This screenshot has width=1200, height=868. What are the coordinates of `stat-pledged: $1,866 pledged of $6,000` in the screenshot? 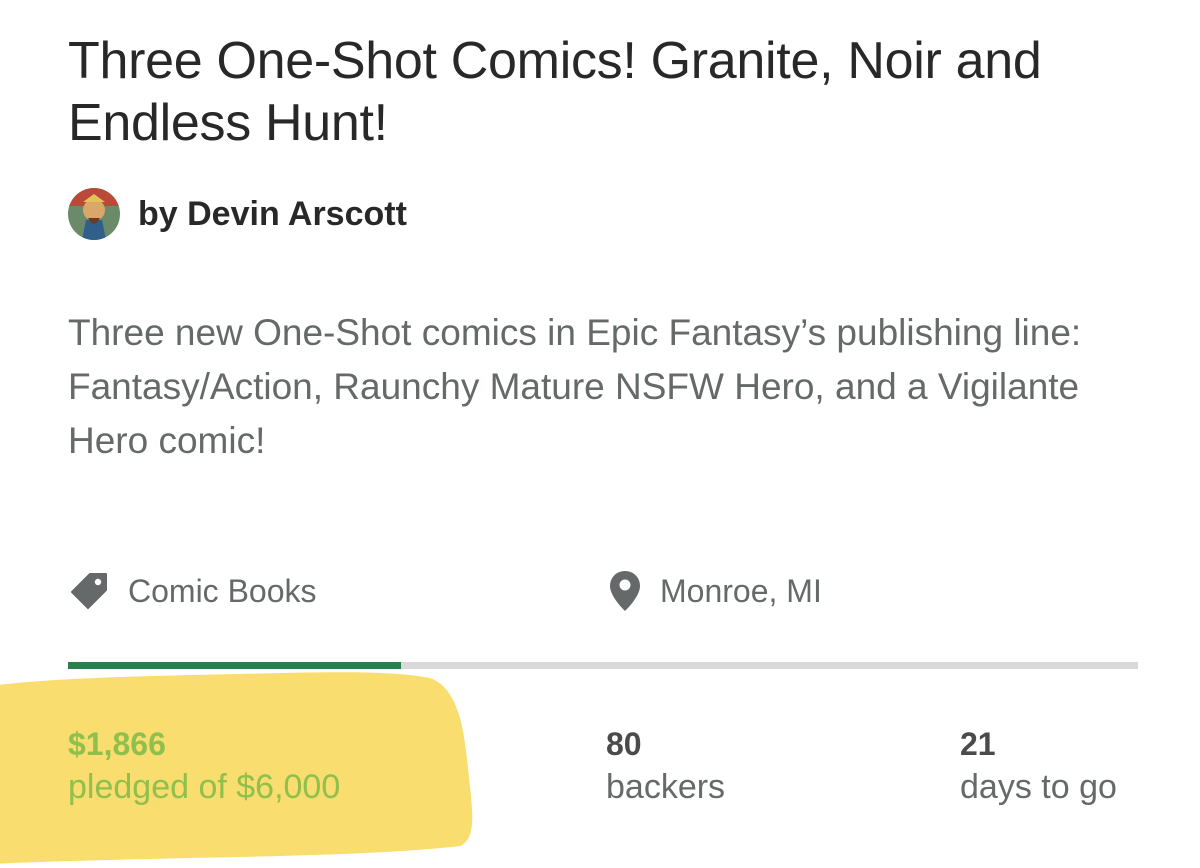 It's located at (204, 767).